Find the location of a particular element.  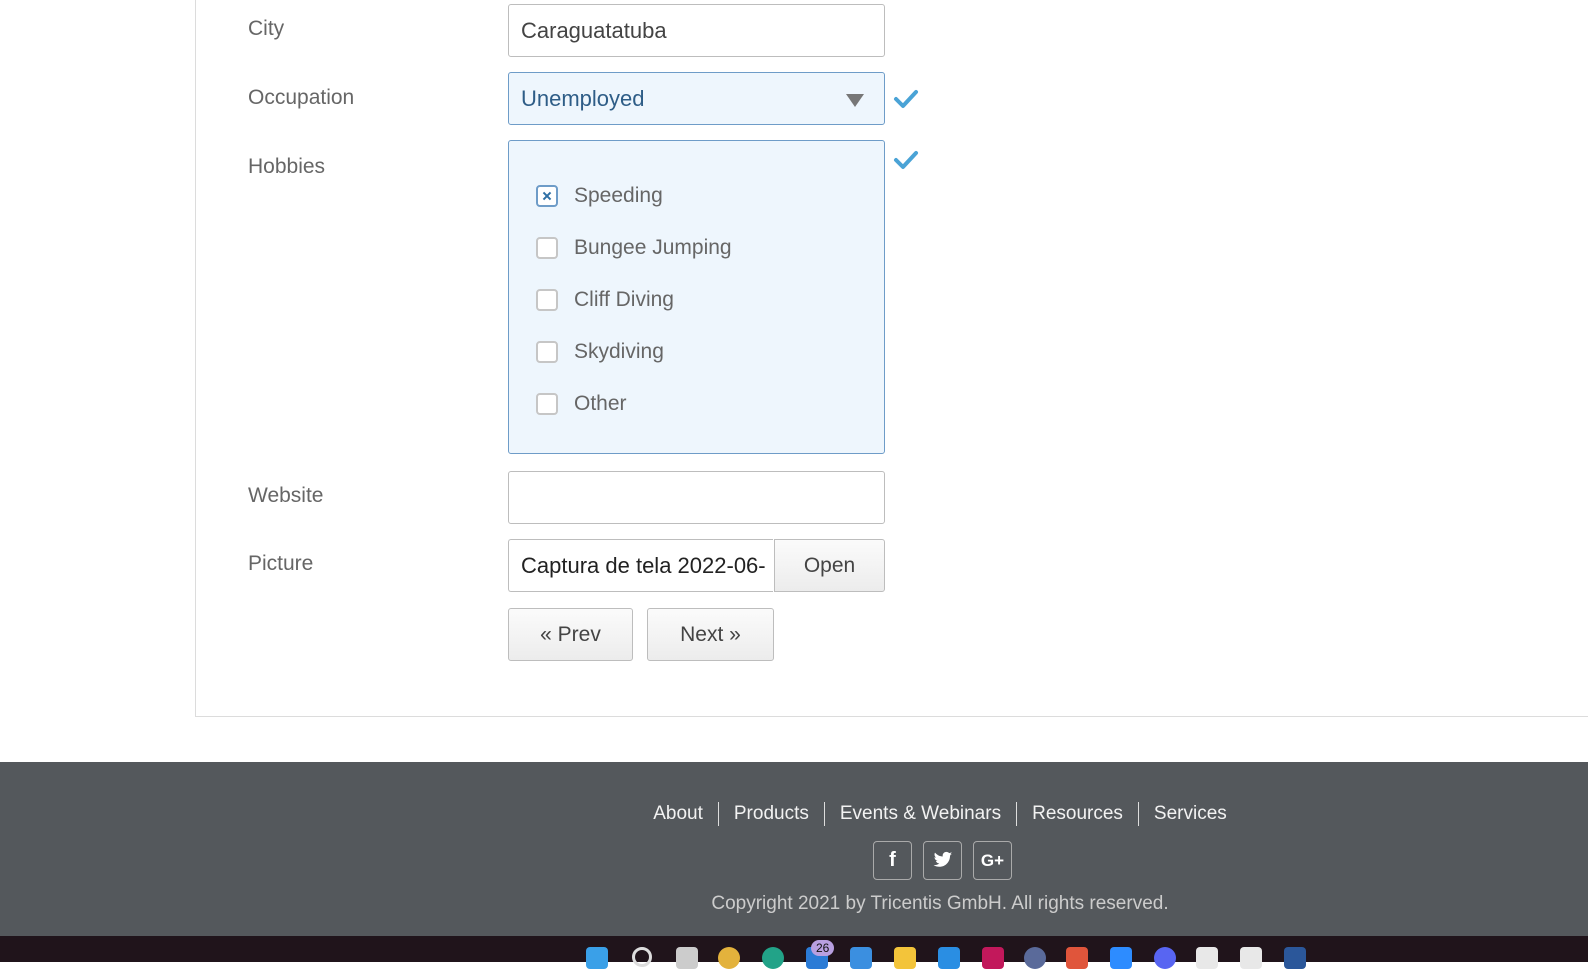

hobby-label: Cliff Diving is located at coordinates (624, 299).